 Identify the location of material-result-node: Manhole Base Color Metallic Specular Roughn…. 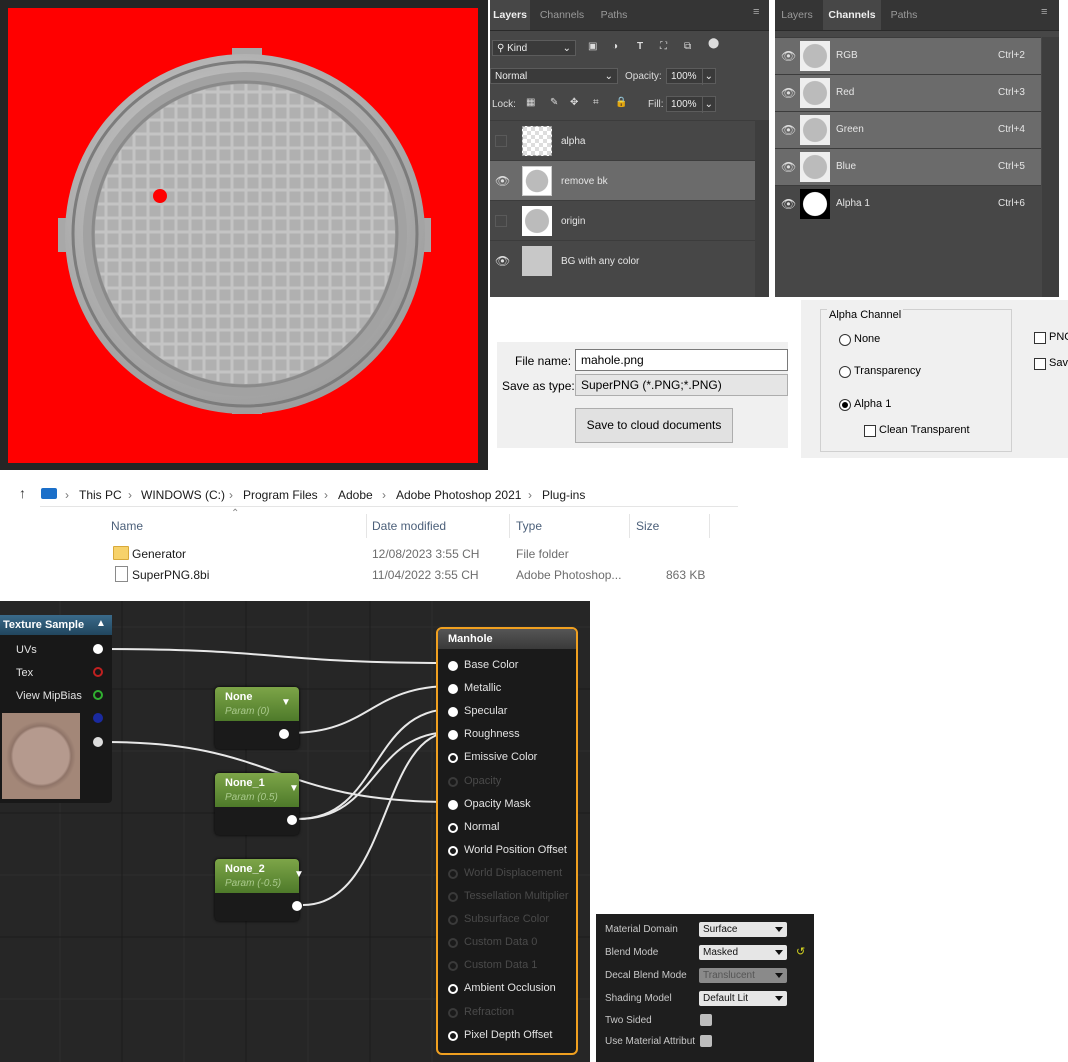
(507, 841).